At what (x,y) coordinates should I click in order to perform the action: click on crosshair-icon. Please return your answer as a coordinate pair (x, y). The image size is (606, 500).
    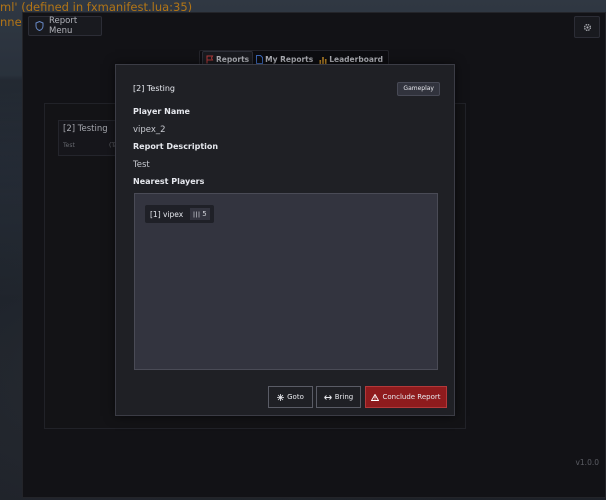
    Looking at the image, I should click on (281, 397).